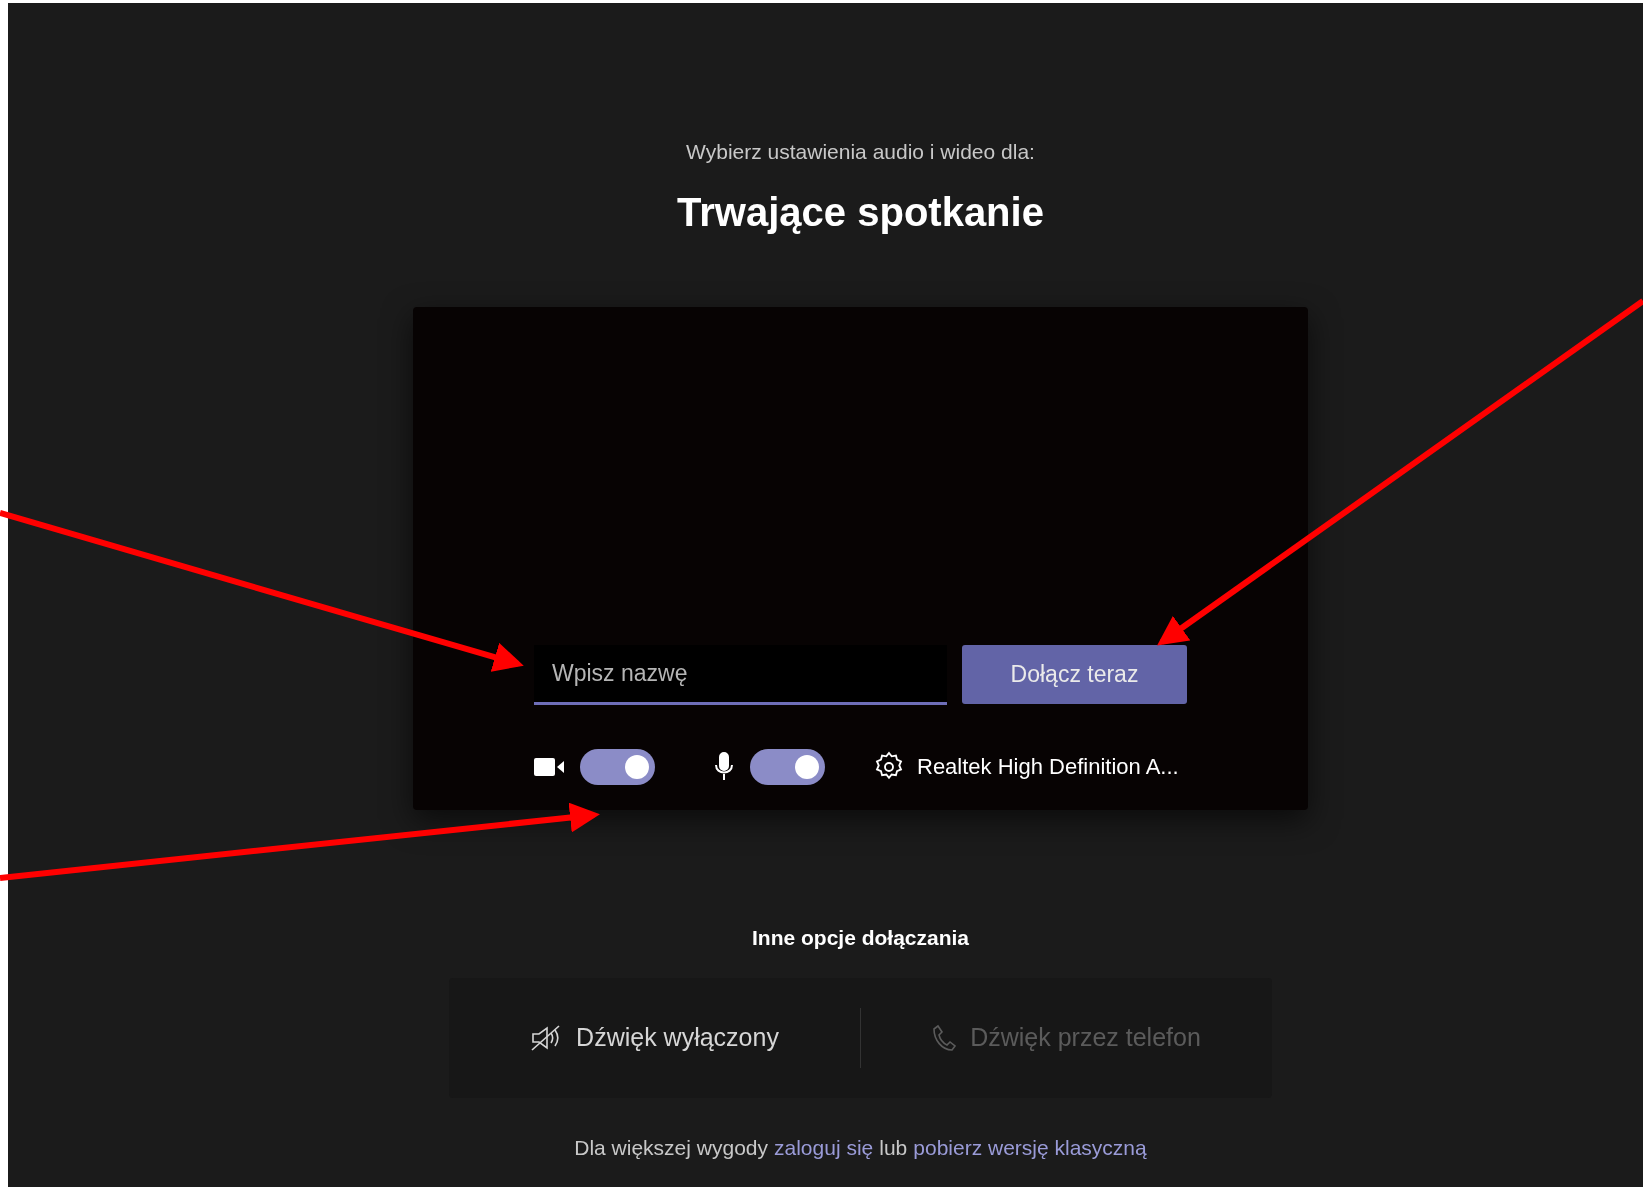 This screenshot has height=1187, width=1643. Describe the element at coordinates (1074, 674) in the screenshot. I see `join-now-button: Dołącz teraz` at that location.